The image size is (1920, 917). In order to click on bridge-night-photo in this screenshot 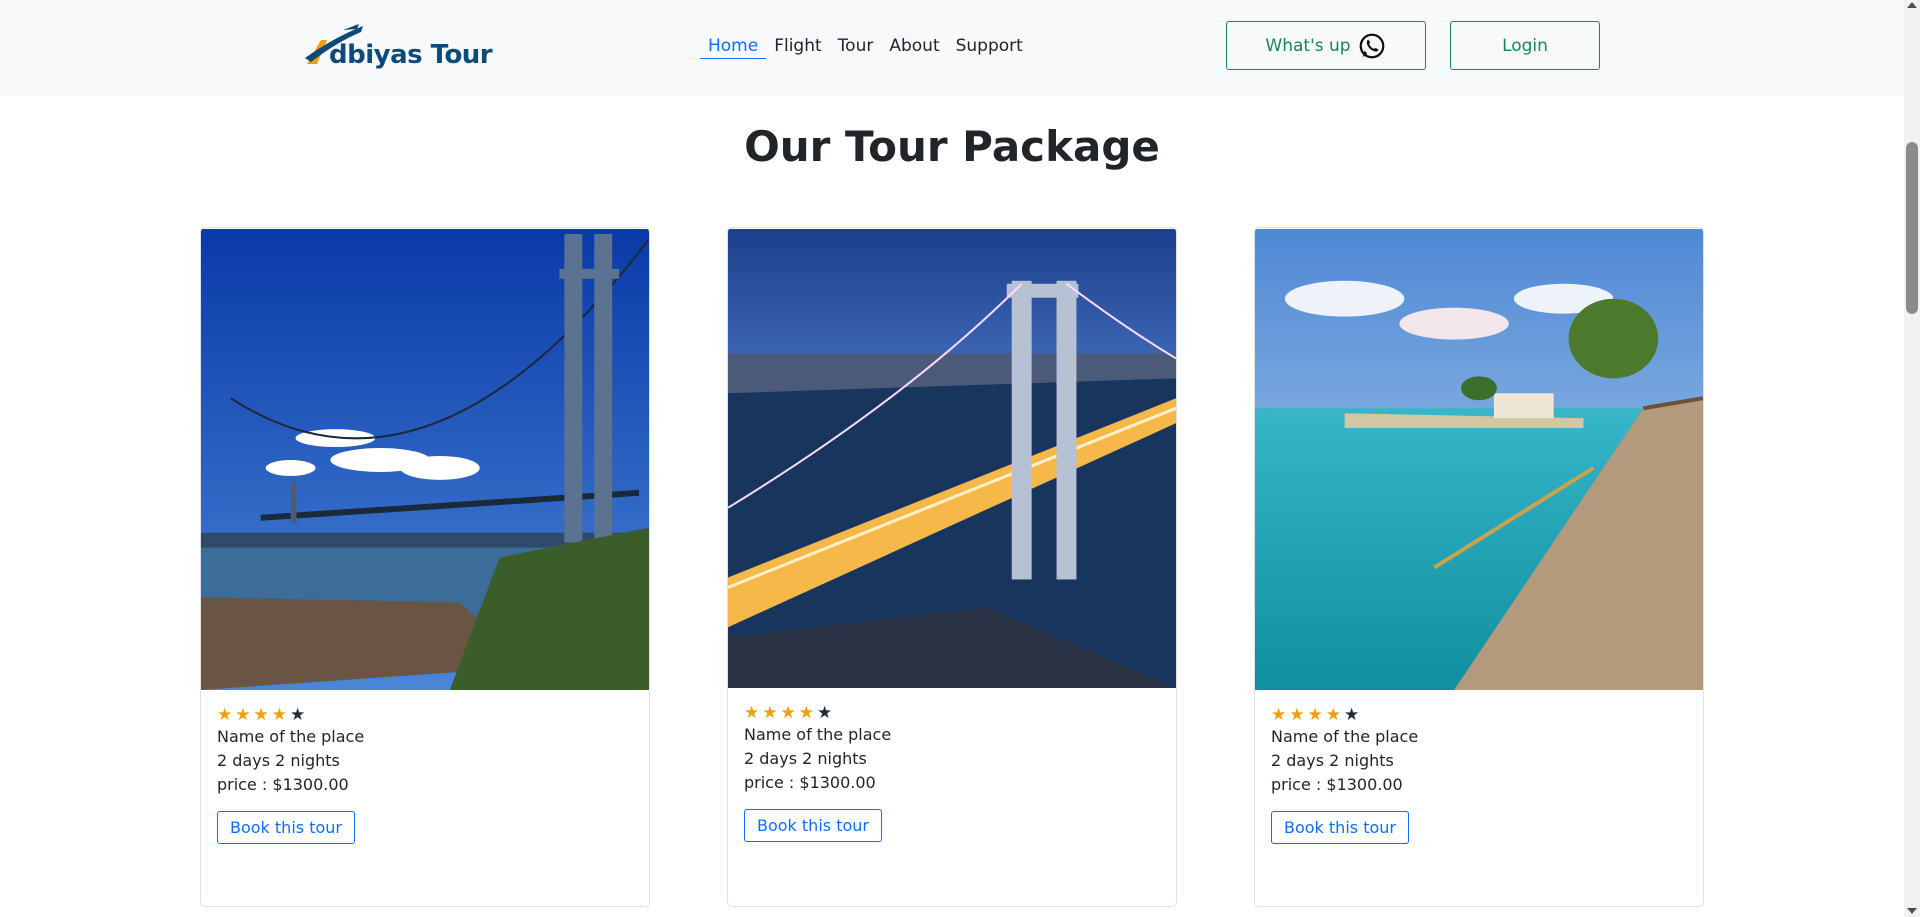, I will do `click(952, 458)`.